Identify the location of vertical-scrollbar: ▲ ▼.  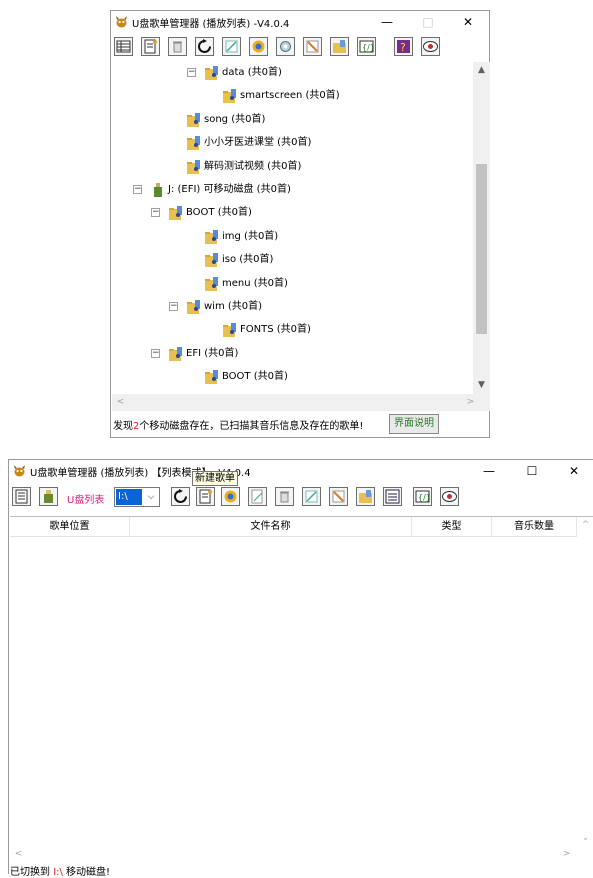
(481, 228).